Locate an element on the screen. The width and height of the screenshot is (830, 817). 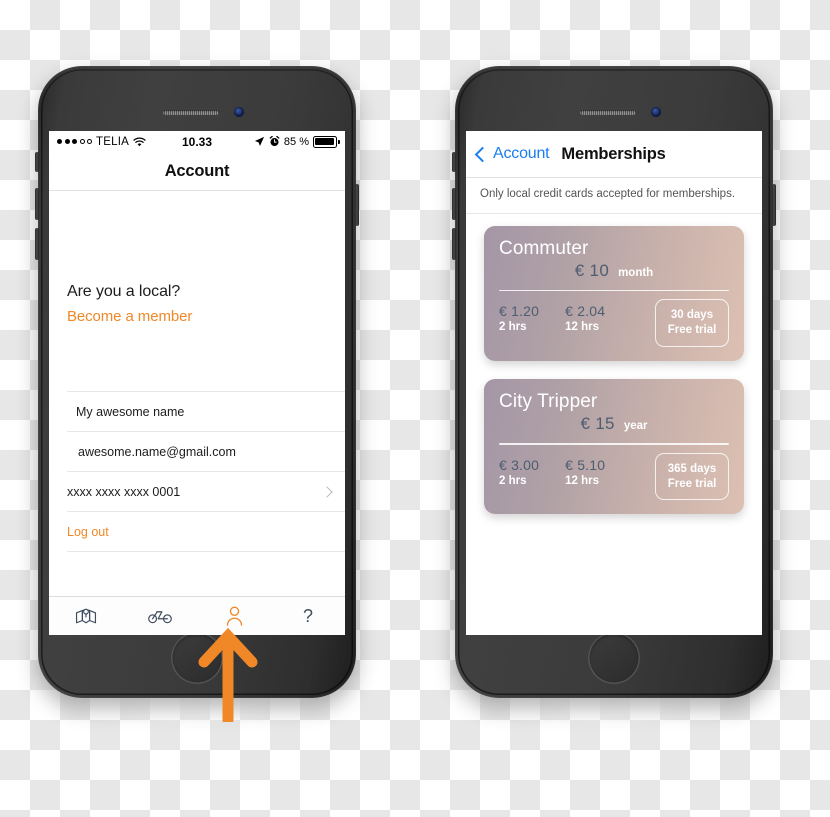
question-mark-icon: ? is located at coordinates (307, 616).